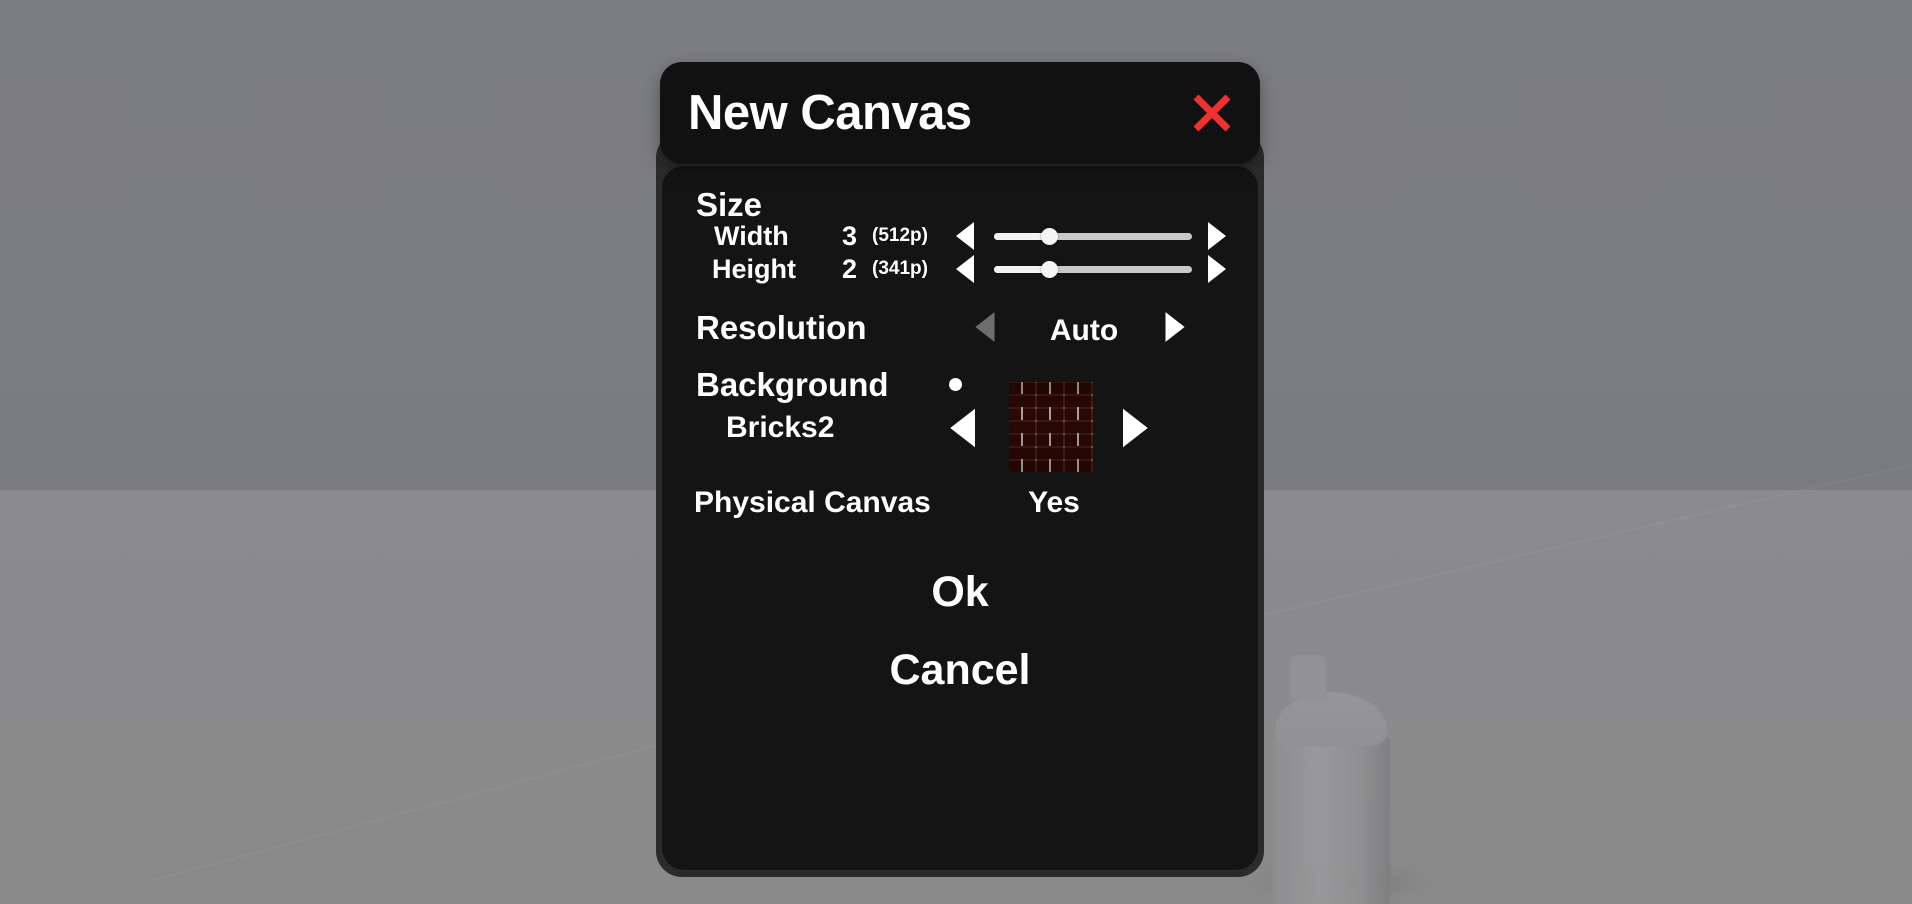 The image size is (1912, 904). I want to click on height-increment-button, so click(1216, 269).